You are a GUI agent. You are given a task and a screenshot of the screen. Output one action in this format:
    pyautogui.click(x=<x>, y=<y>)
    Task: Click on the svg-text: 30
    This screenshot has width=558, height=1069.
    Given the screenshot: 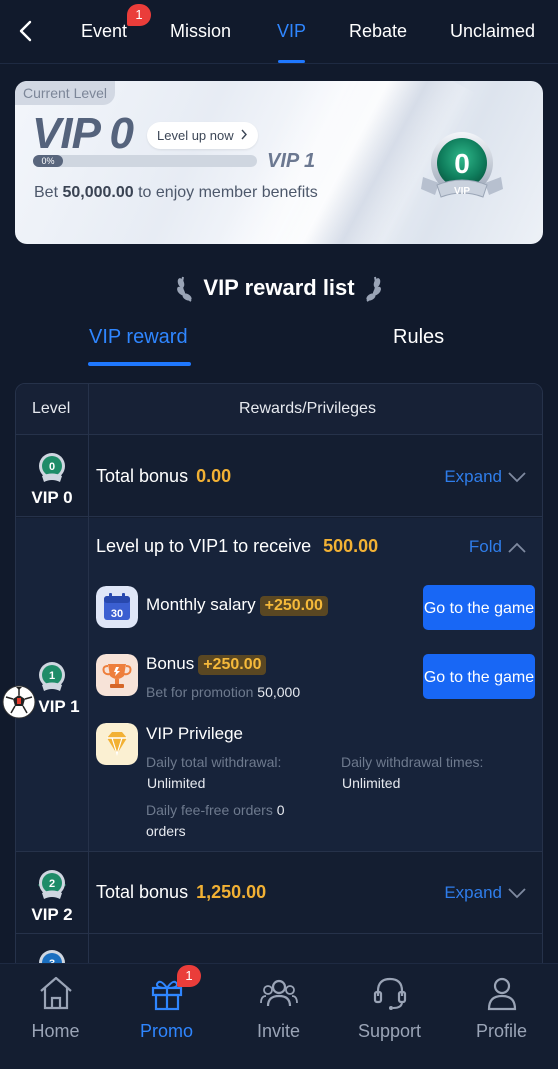 What is the action you would take?
    pyautogui.click(x=117, y=614)
    